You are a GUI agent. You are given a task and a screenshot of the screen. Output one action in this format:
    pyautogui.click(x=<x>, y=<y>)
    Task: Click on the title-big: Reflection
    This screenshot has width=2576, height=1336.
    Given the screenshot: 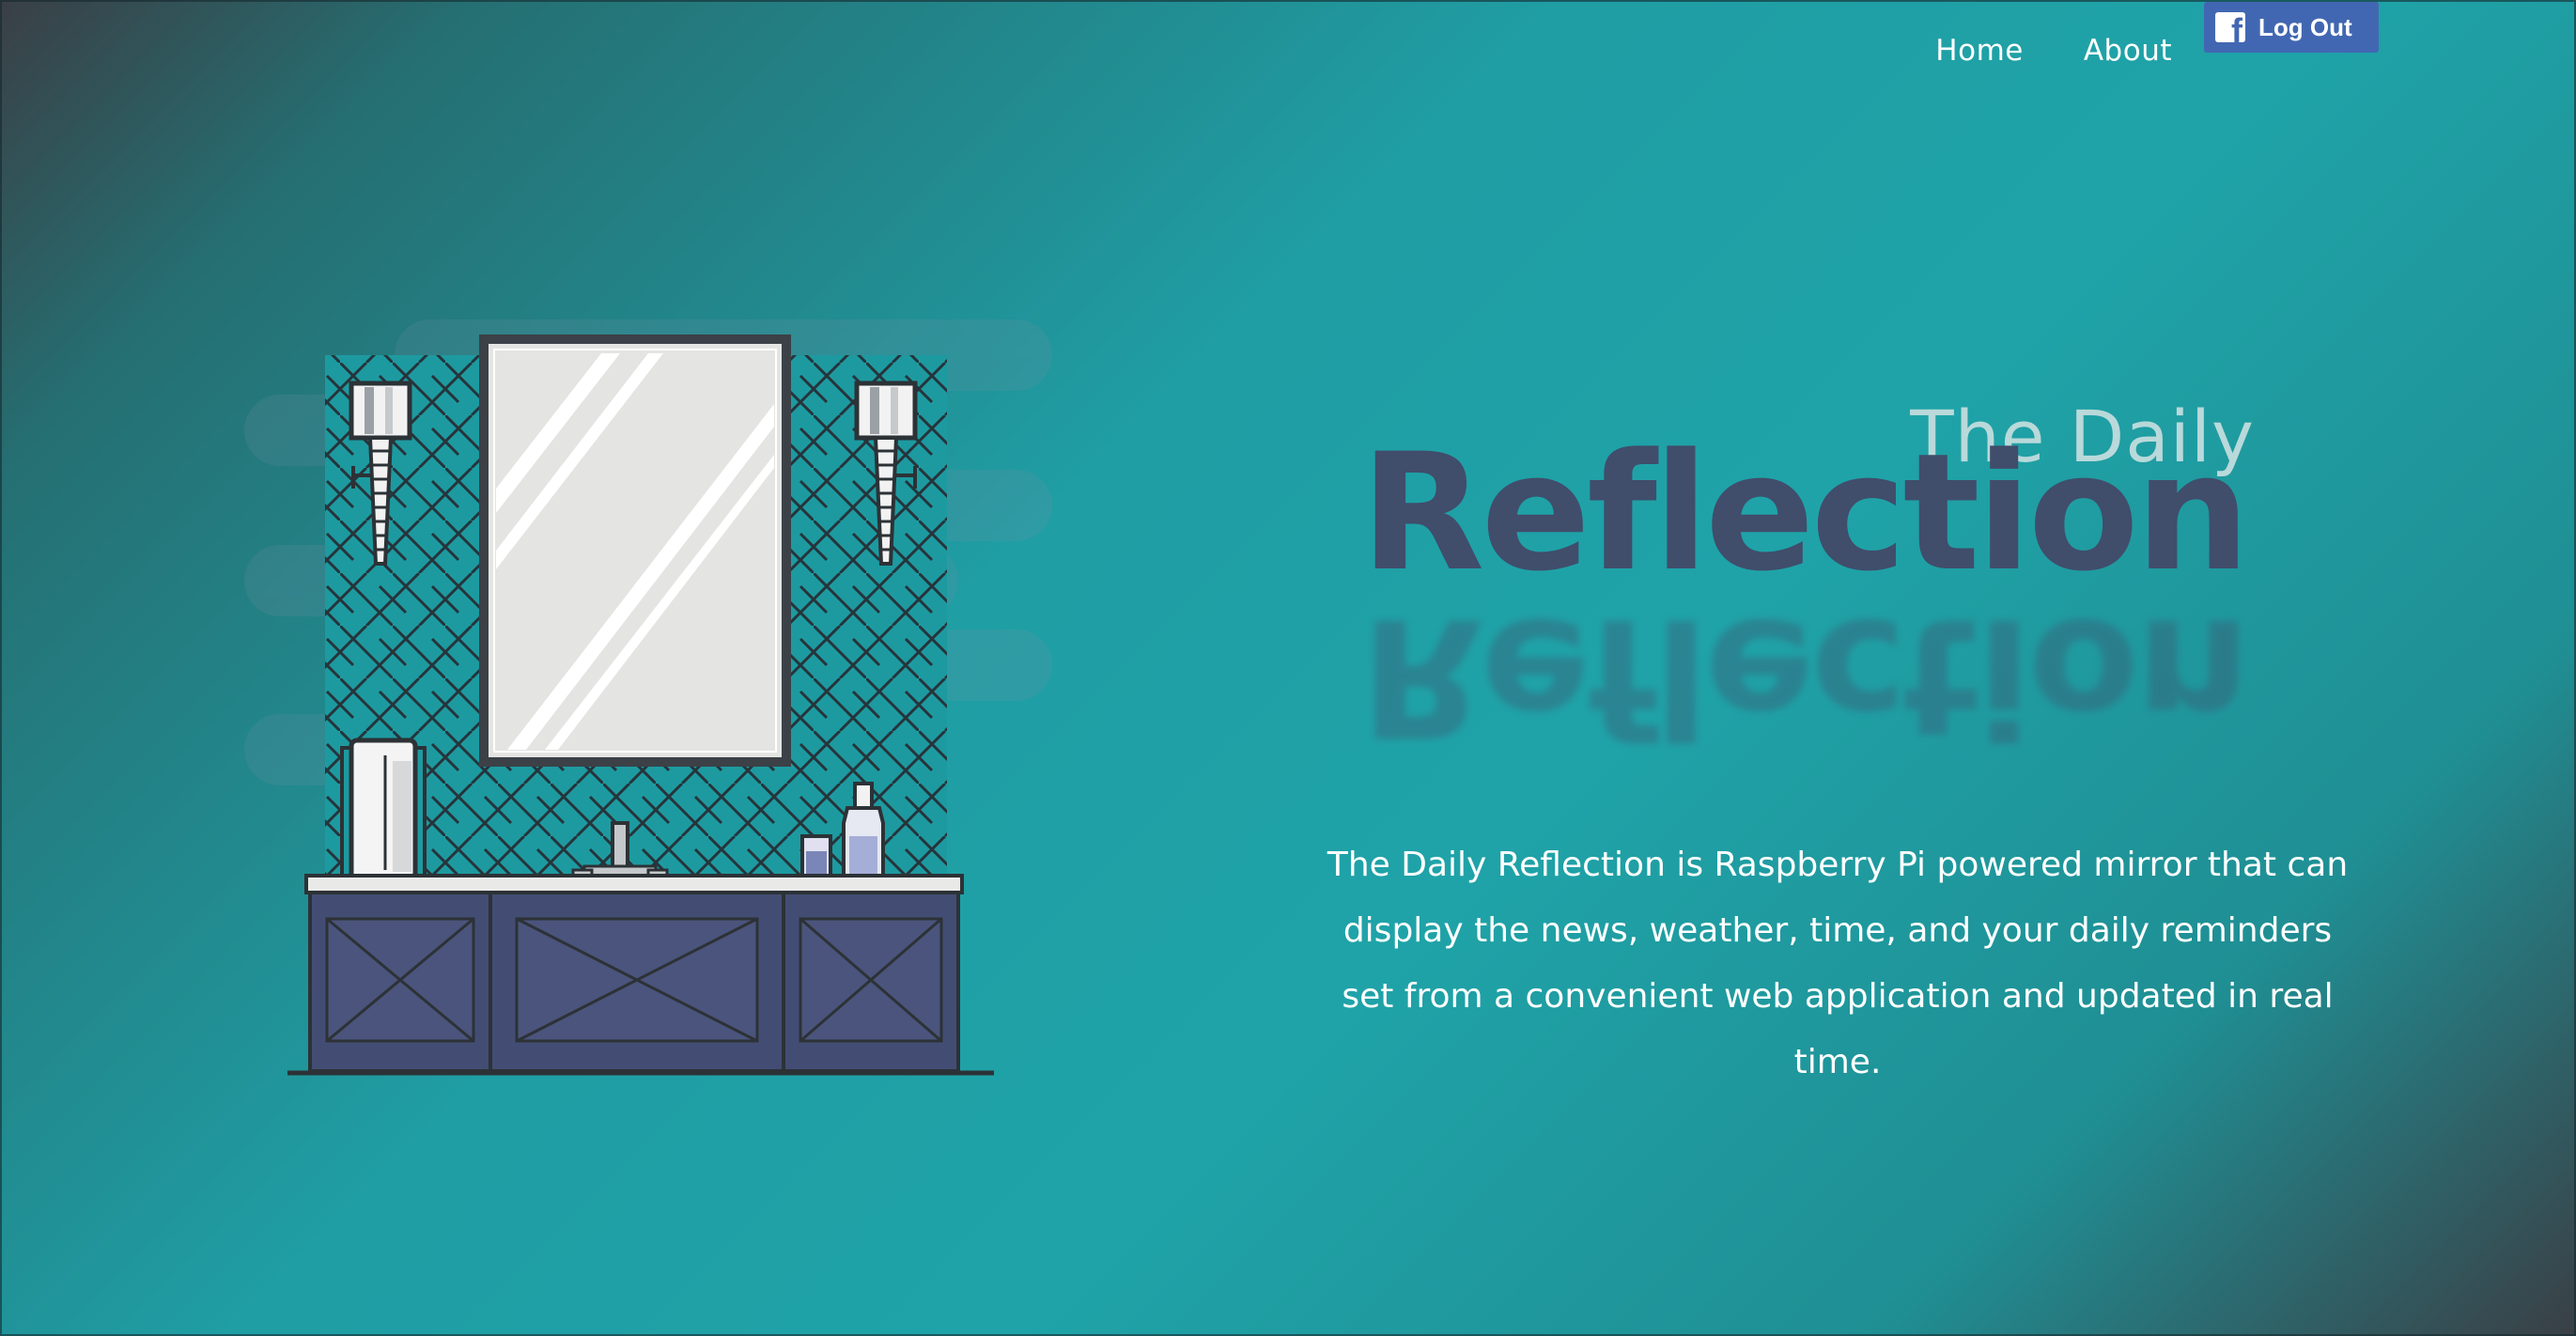 What is the action you would take?
    pyautogui.click(x=1805, y=512)
    